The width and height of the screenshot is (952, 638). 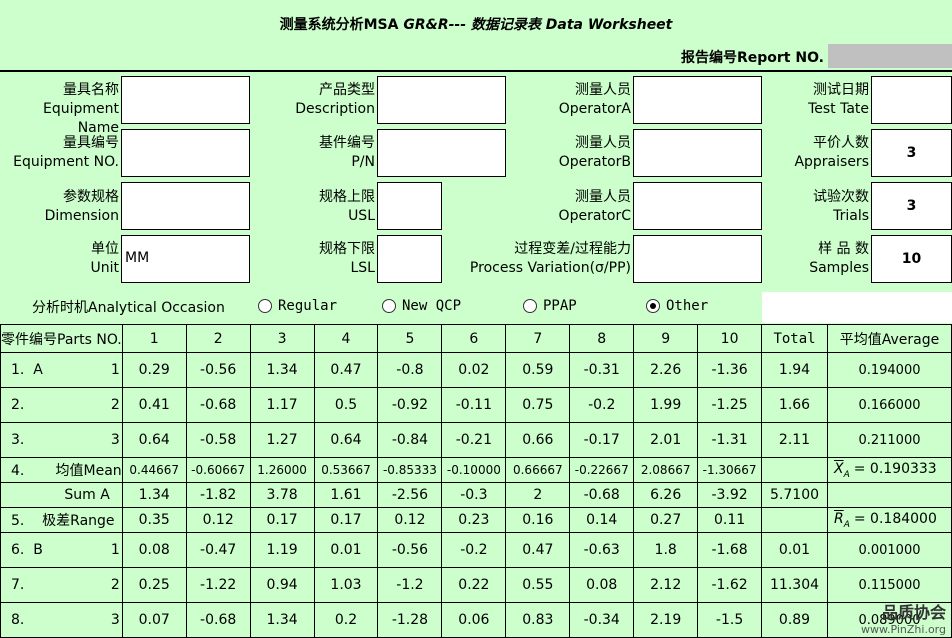 I want to click on table-cell: 1.99, so click(x=666, y=405).